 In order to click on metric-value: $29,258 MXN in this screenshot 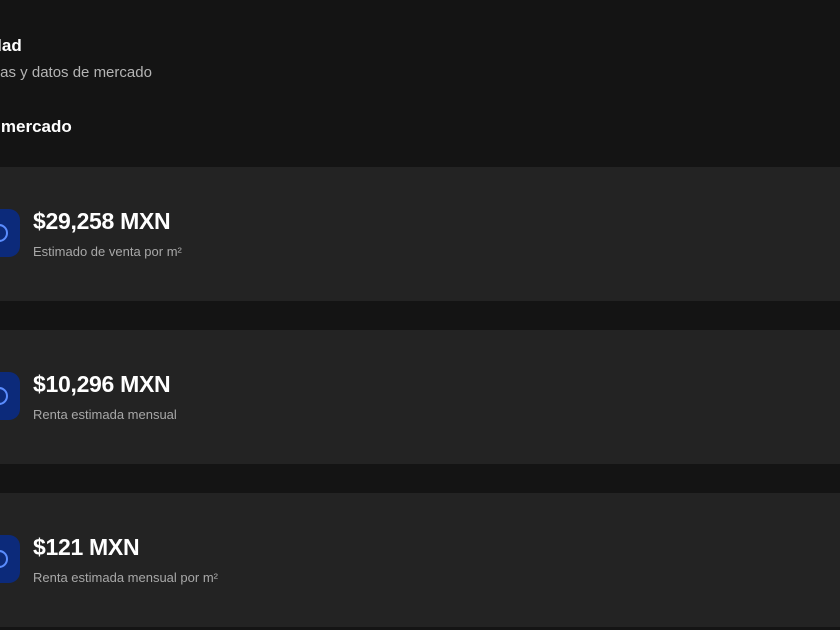, I will do `click(102, 221)`.